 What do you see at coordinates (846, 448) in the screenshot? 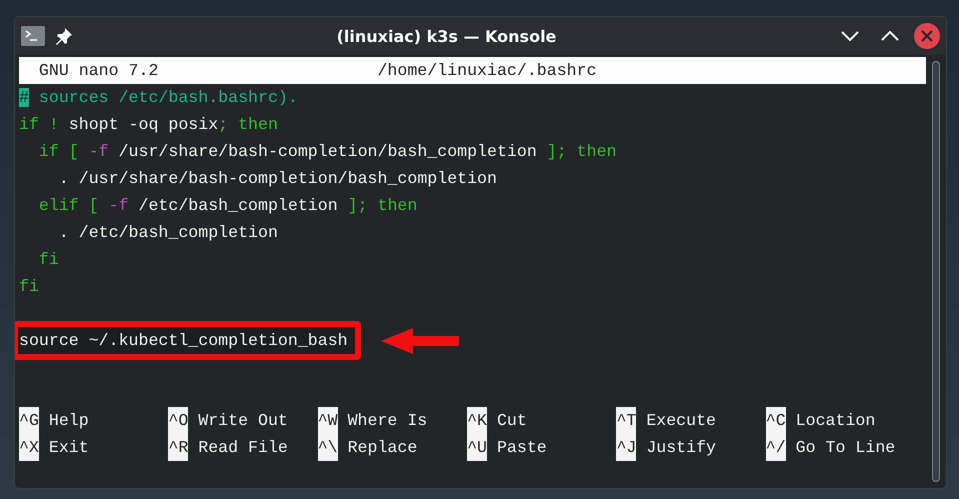
I see `shortcut-label: Go To Line` at bounding box center [846, 448].